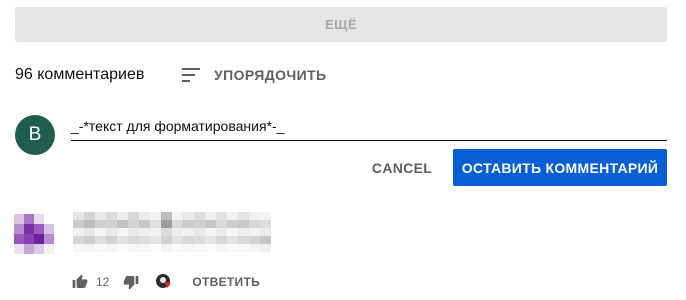 Image resolution: width=686 pixels, height=300 pixels. What do you see at coordinates (270, 75) in the screenshot?
I see `sort-label: УПОРЯДОЧИТЬ` at bounding box center [270, 75].